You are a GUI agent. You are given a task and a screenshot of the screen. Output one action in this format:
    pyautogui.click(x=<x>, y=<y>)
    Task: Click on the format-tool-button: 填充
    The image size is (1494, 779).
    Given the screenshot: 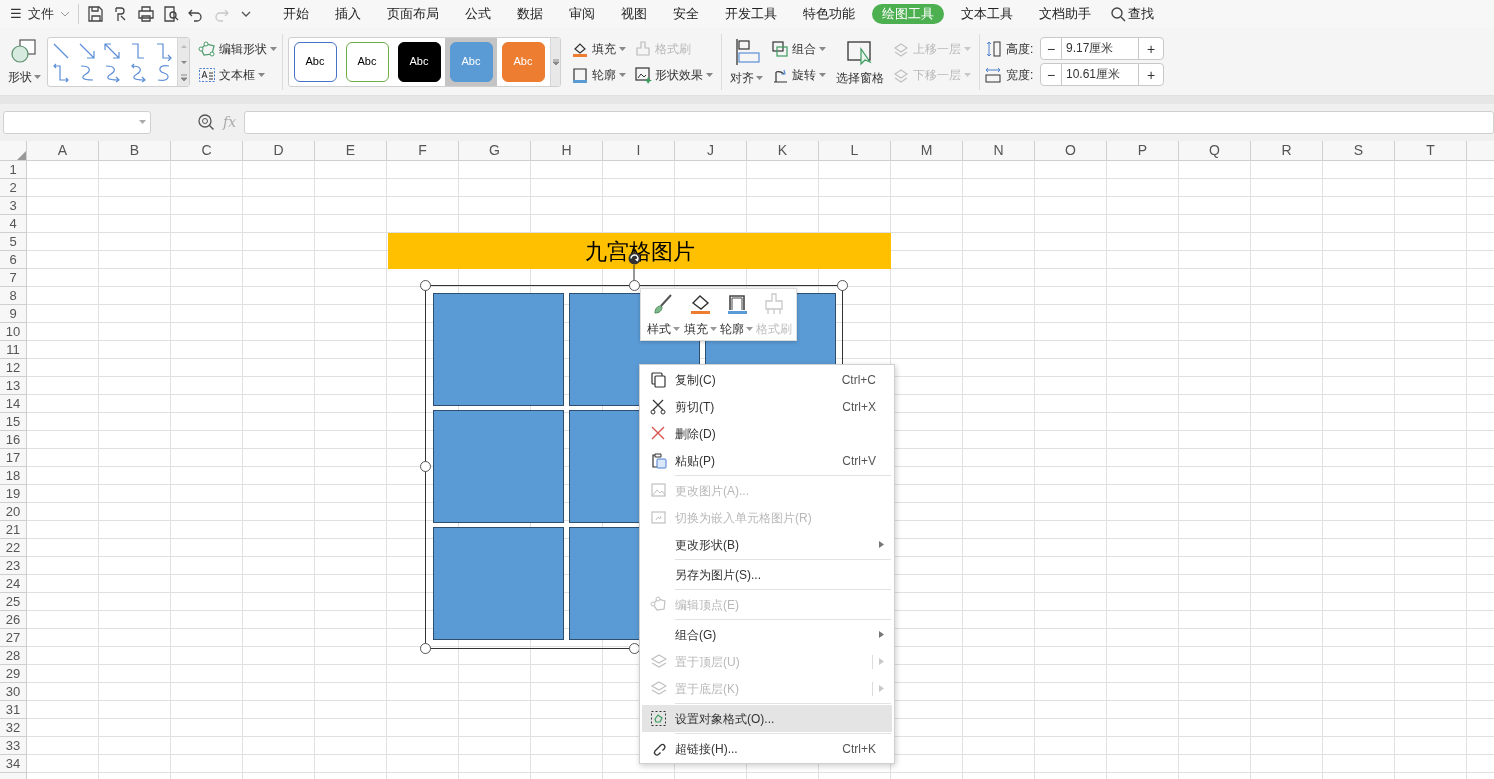 What is the action you would take?
    pyautogui.click(x=700, y=314)
    